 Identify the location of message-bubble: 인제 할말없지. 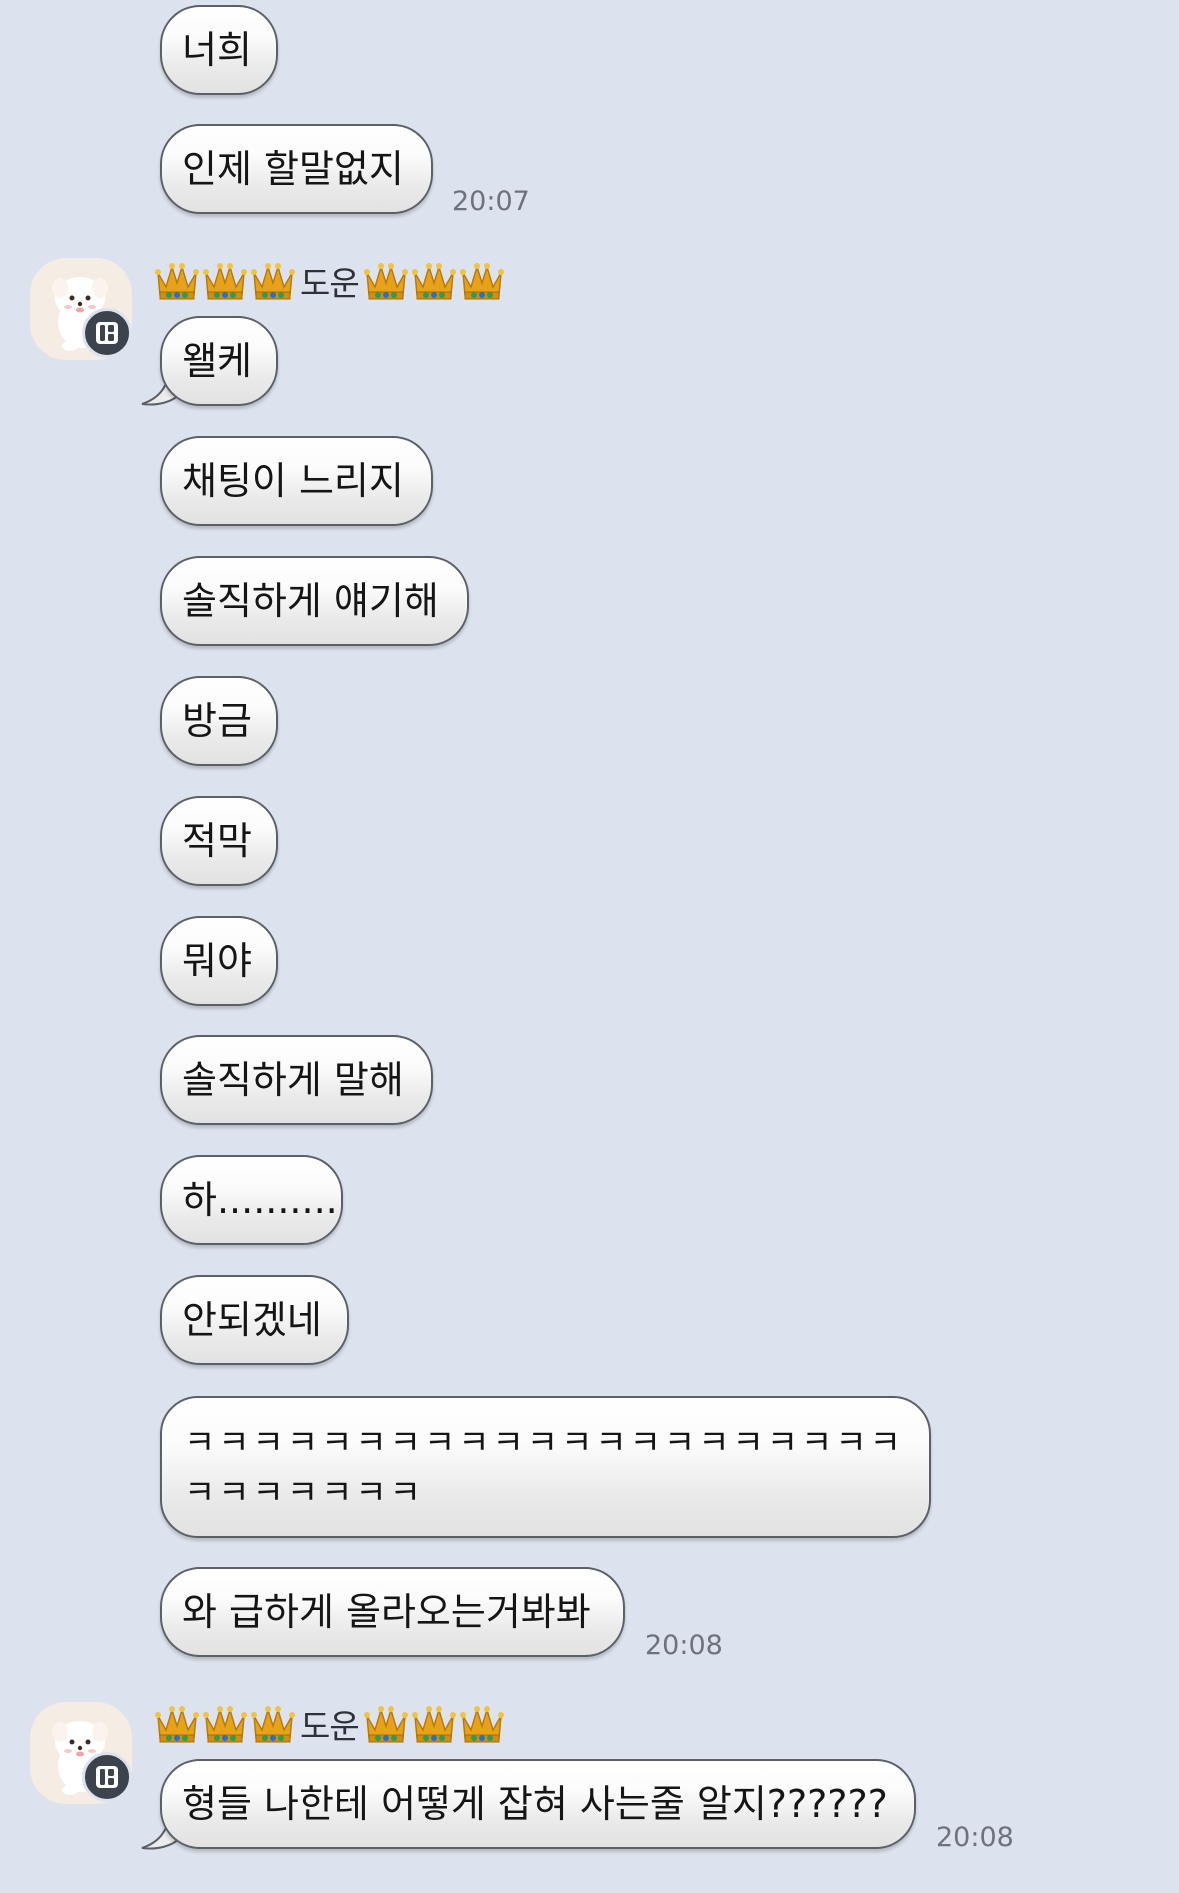
(296, 169).